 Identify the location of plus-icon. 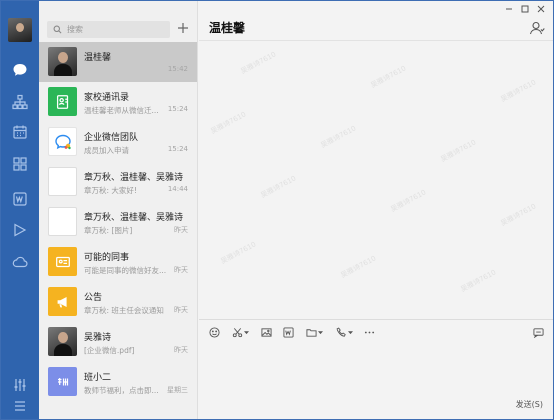
(183, 28).